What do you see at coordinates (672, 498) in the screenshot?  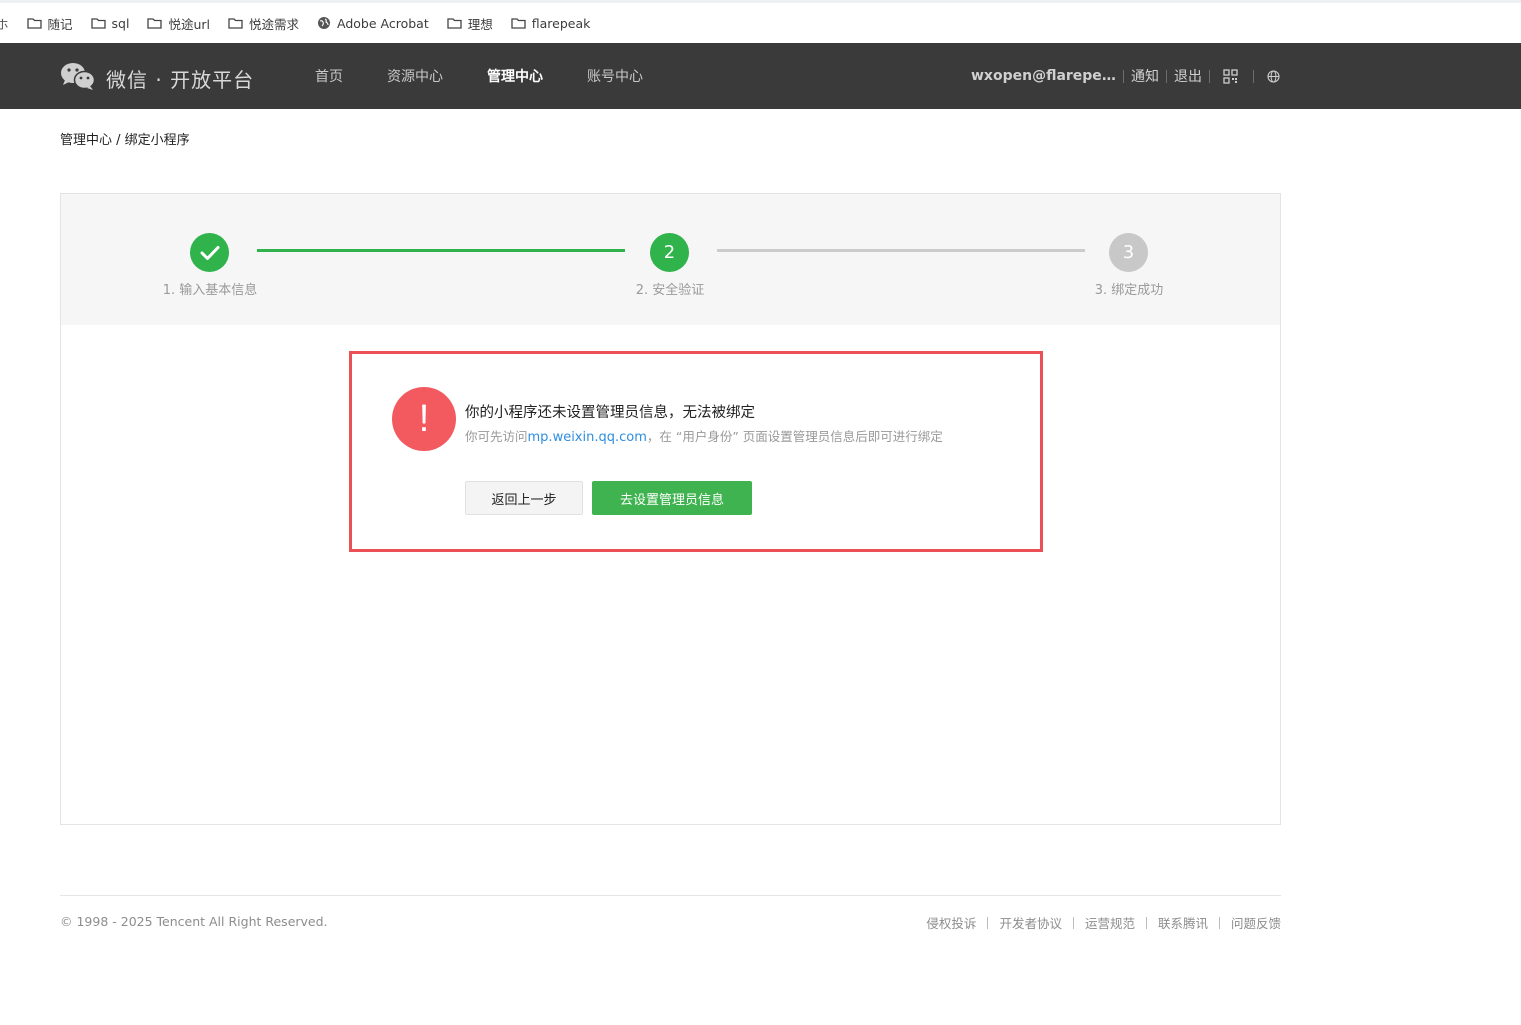 I see `set-admin-button: 去设置管理员信息` at bounding box center [672, 498].